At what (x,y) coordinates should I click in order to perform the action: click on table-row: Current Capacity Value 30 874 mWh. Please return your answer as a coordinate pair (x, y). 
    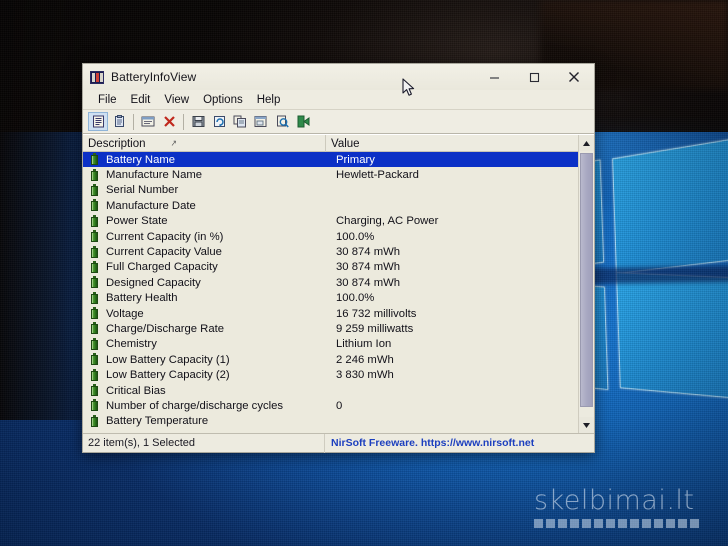
    Looking at the image, I should click on (338, 251).